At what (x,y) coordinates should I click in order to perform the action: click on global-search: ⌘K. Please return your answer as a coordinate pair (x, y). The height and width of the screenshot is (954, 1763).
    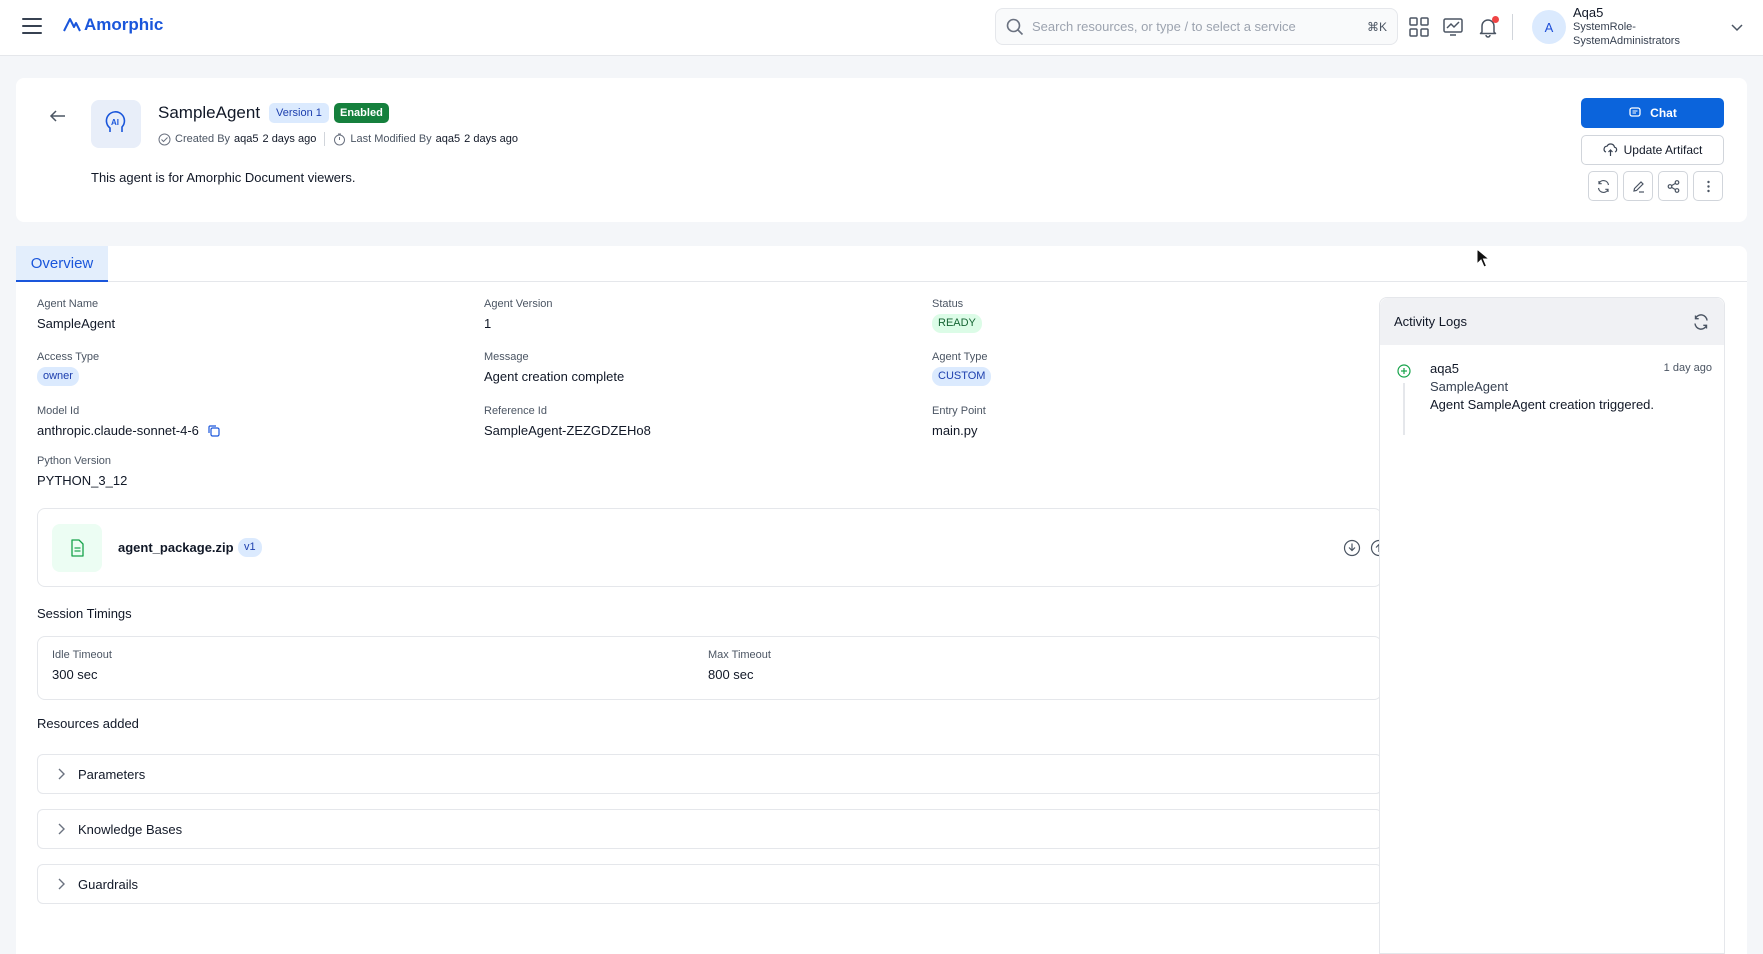
    Looking at the image, I should click on (1196, 26).